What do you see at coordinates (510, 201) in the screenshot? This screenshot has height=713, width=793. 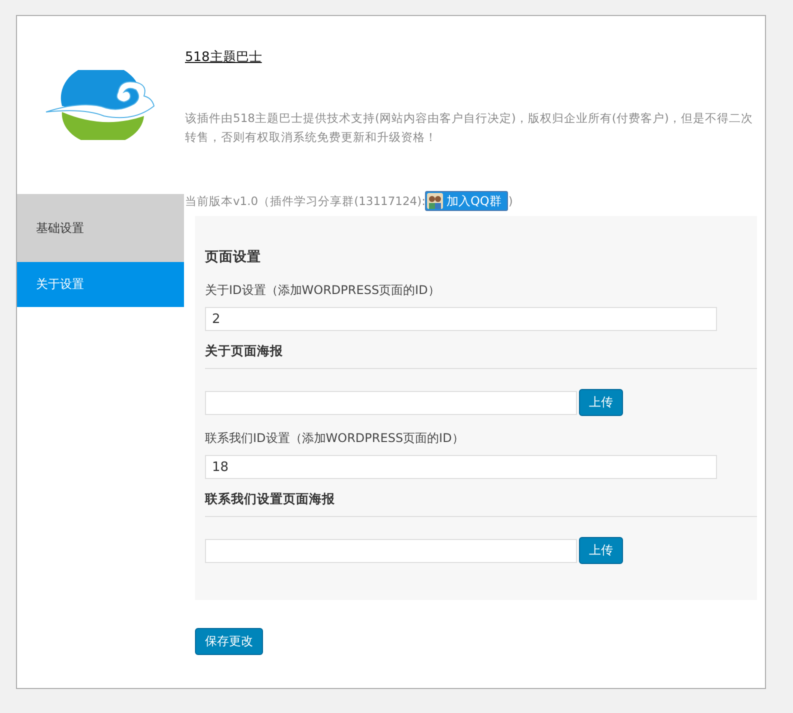 I see `closing-paren: )` at bounding box center [510, 201].